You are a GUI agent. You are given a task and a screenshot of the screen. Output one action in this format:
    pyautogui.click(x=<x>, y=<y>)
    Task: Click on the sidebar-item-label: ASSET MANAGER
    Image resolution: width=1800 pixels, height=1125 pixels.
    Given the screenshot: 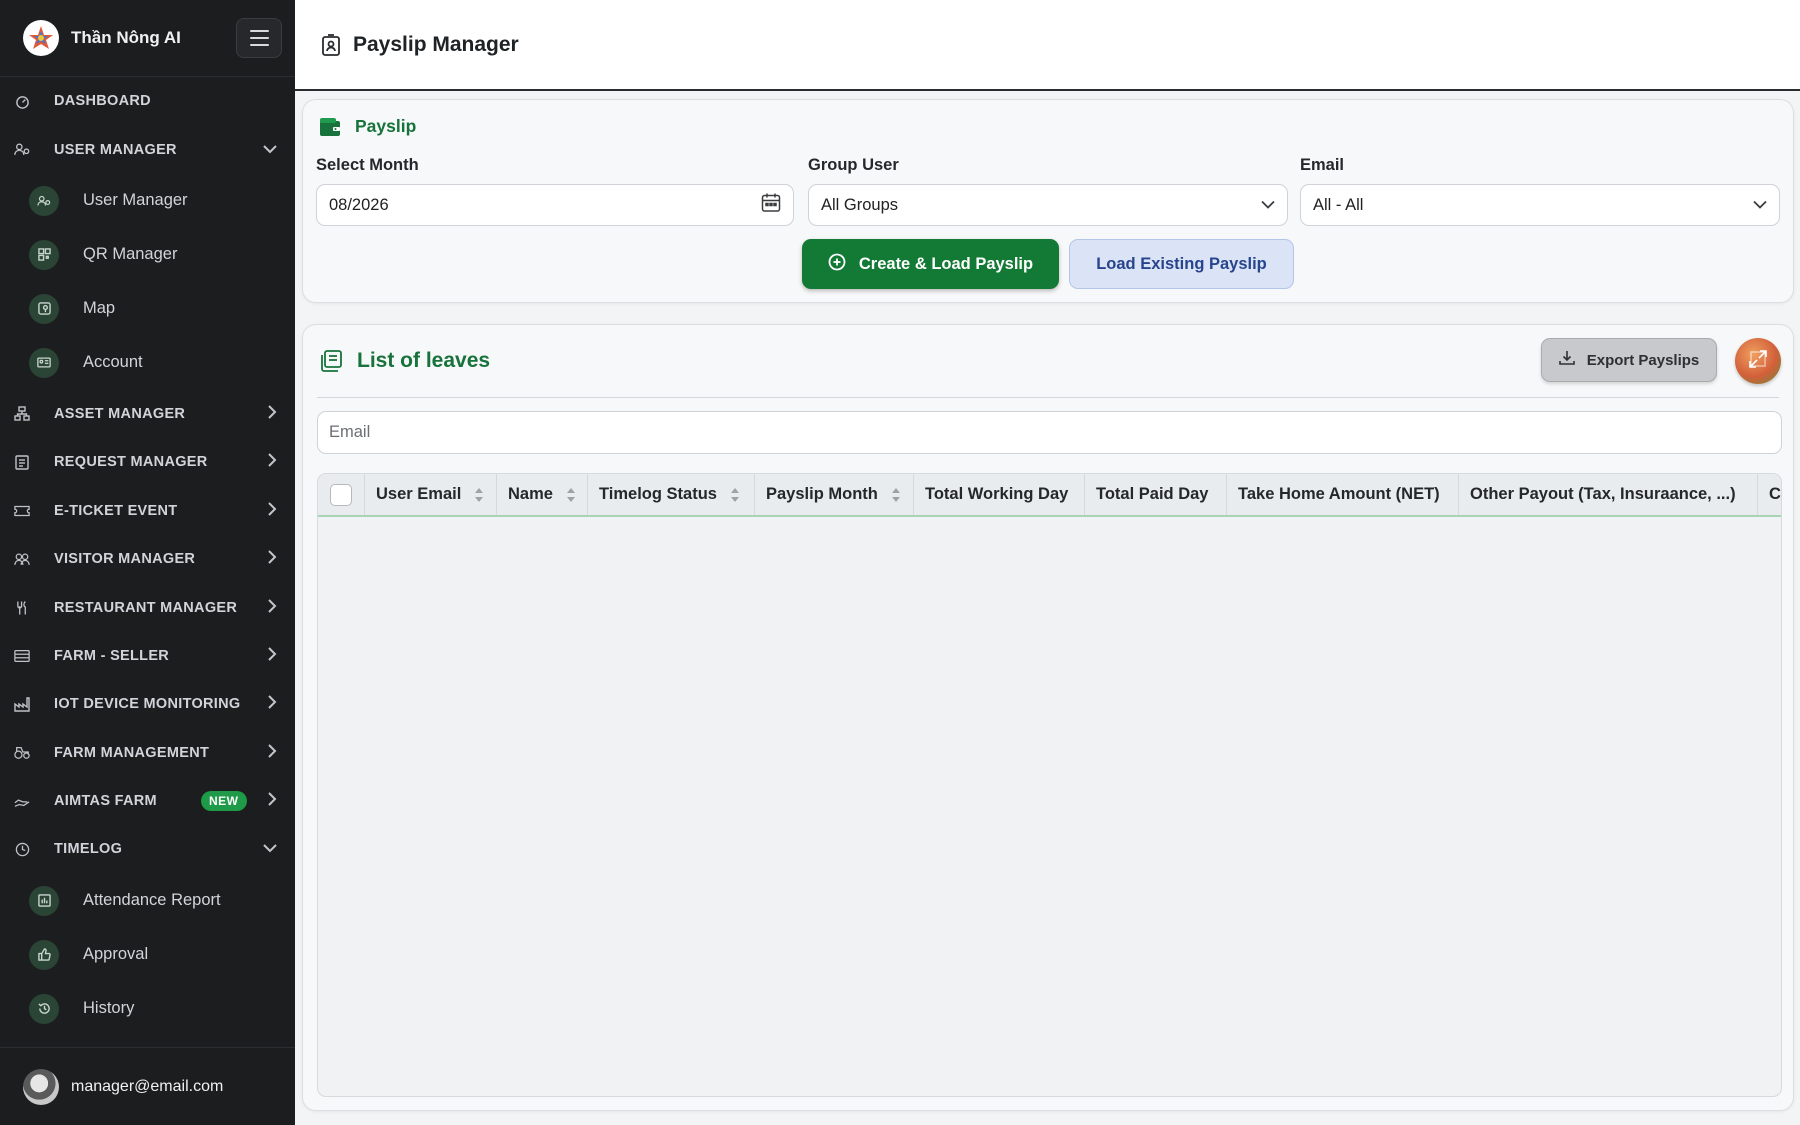 What is the action you would take?
    pyautogui.click(x=120, y=413)
    